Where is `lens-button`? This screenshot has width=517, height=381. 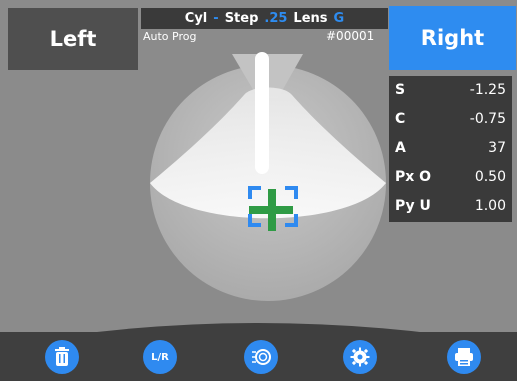
lens-button is located at coordinates (261, 357).